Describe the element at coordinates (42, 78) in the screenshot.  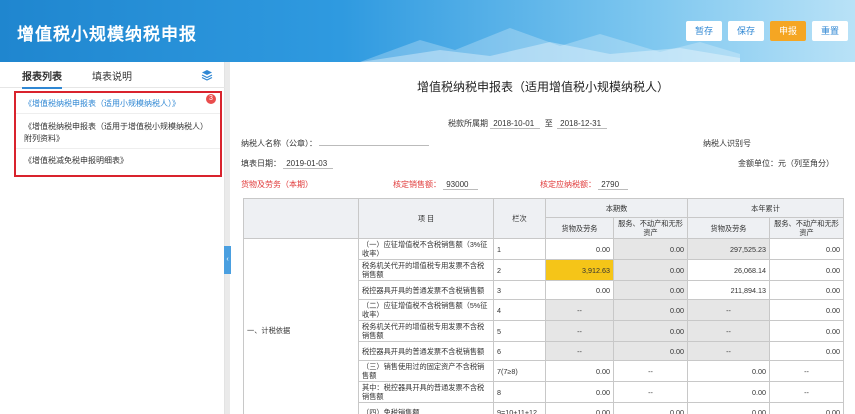
I see `tab-form-list: 报表列表` at that location.